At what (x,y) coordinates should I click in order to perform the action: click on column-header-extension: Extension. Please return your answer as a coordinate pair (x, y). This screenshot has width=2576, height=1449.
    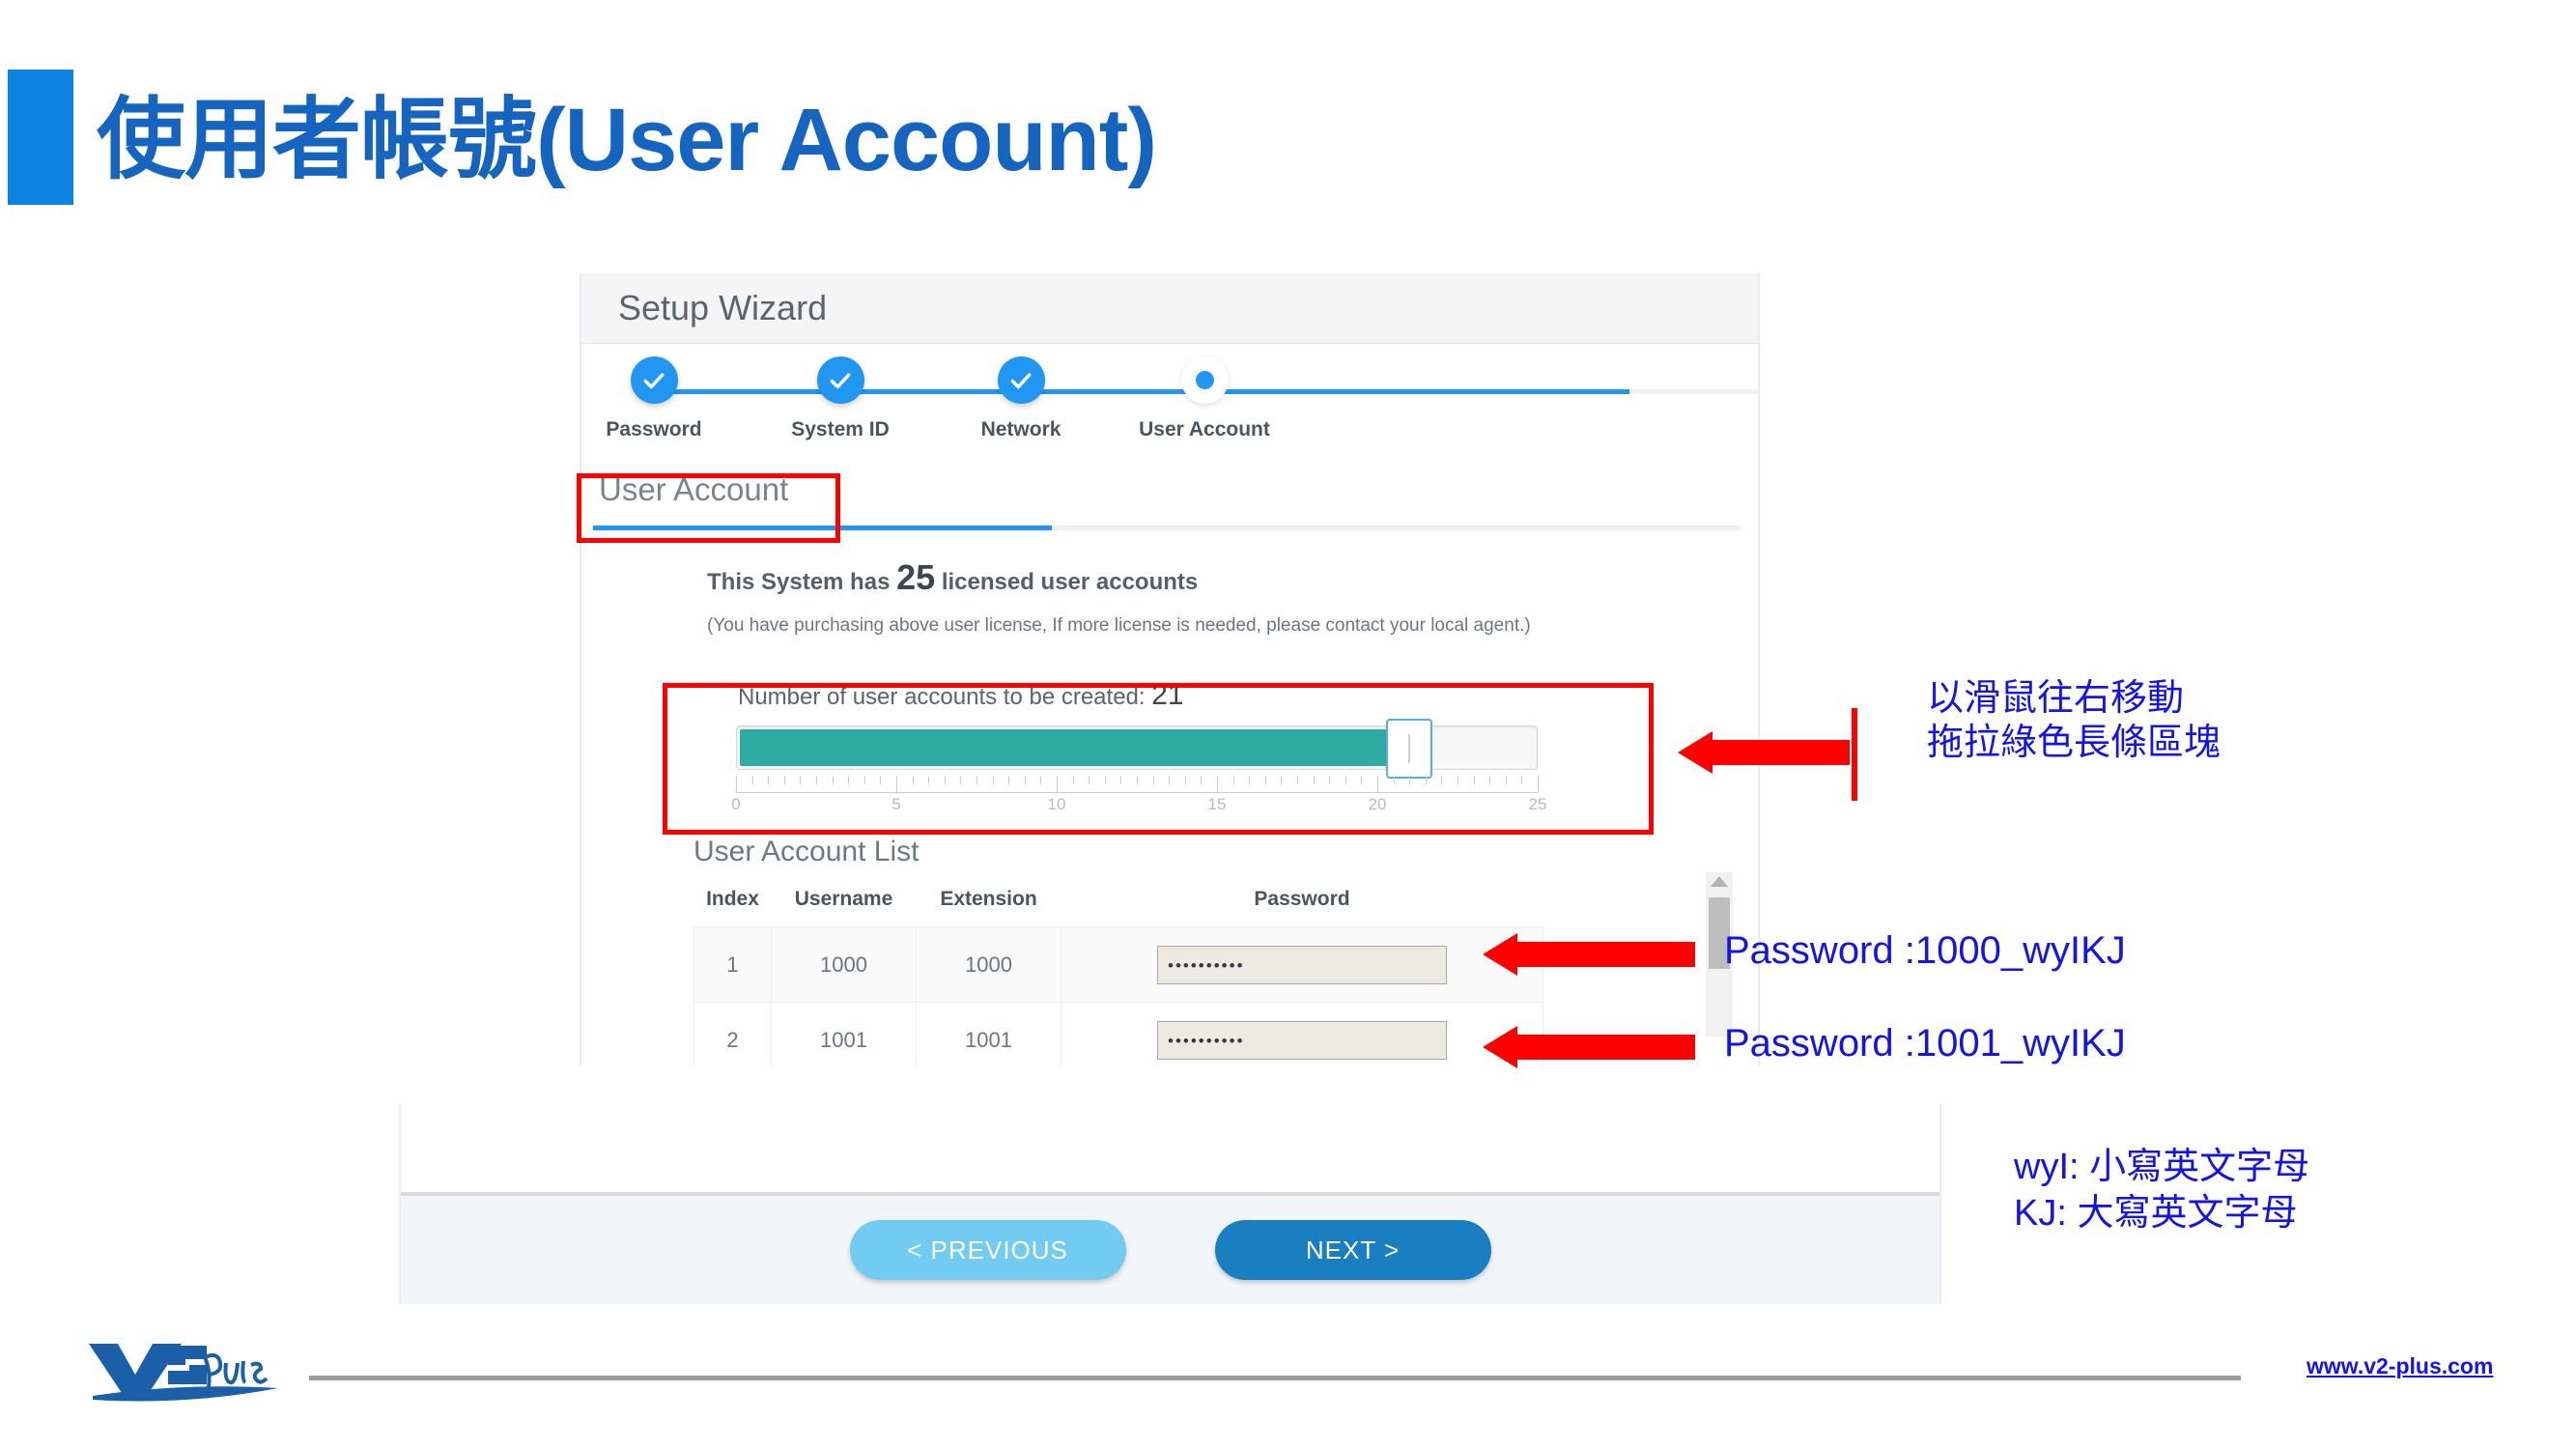
    Looking at the image, I should click on (988, 899).